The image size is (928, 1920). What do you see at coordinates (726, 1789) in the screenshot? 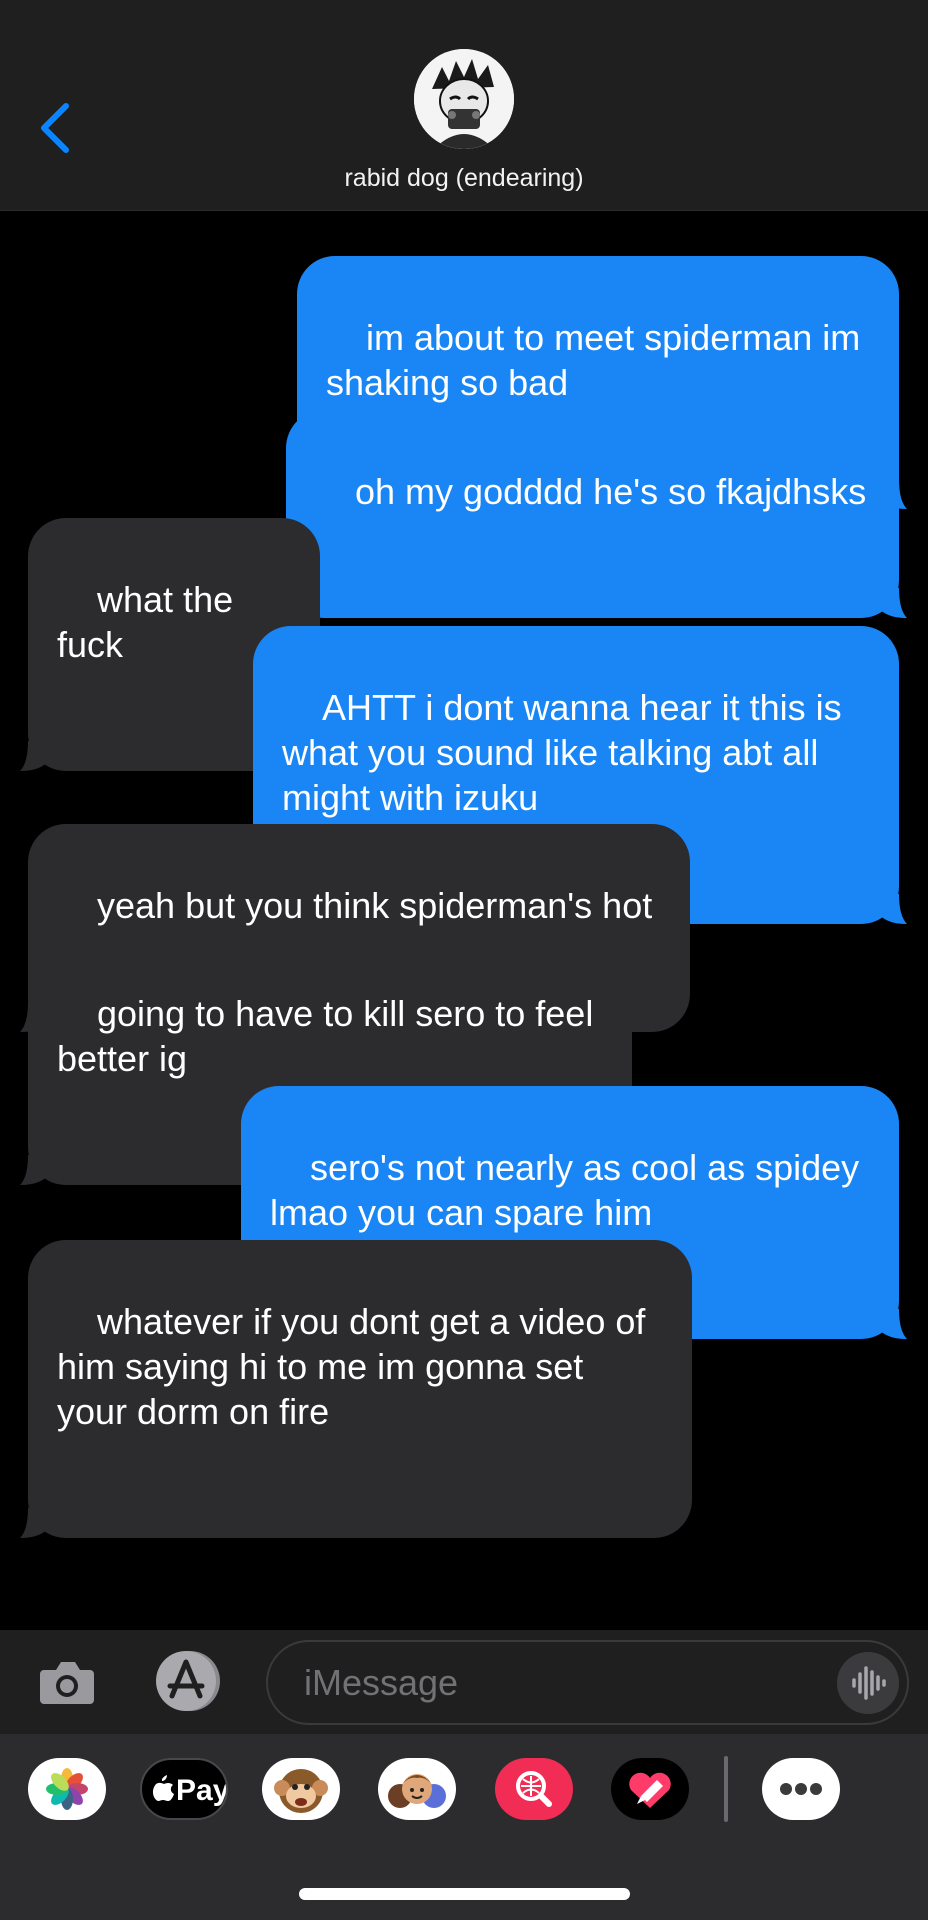
I see `tray-divider` at bounding box center [726, 1789].